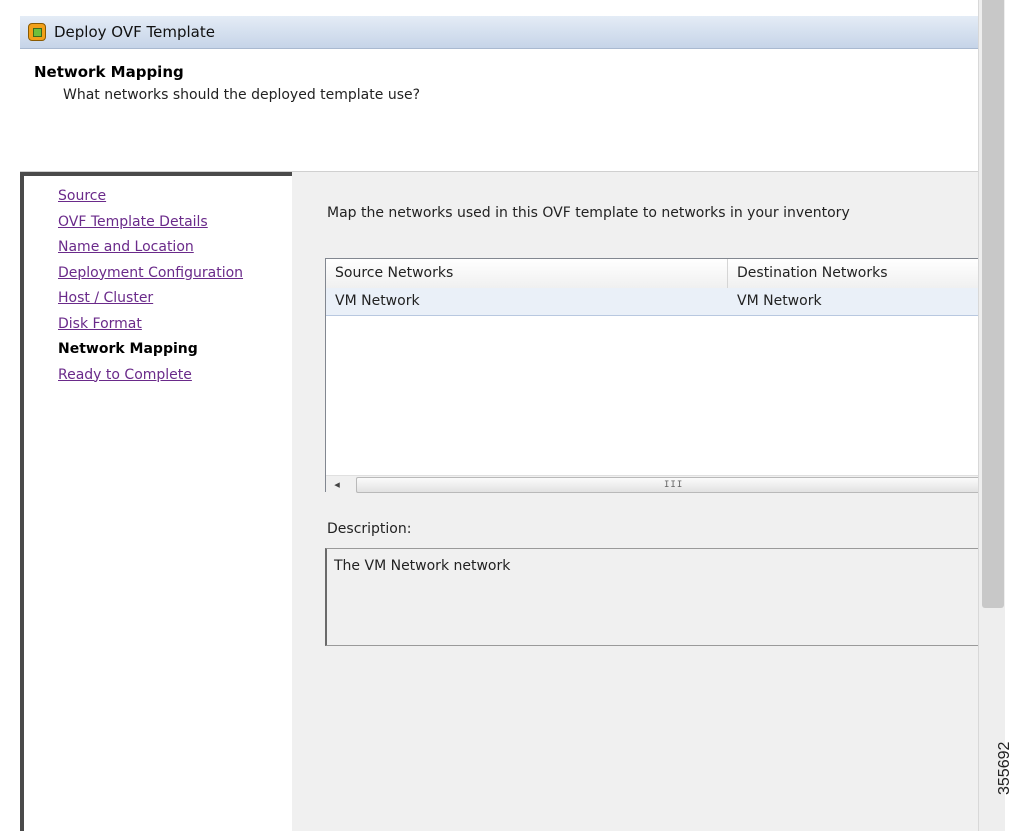 Image resolution: width=1026 pixels, height=831 pixels. I want to click on step-title: Network Mapping, so click(109, 72).